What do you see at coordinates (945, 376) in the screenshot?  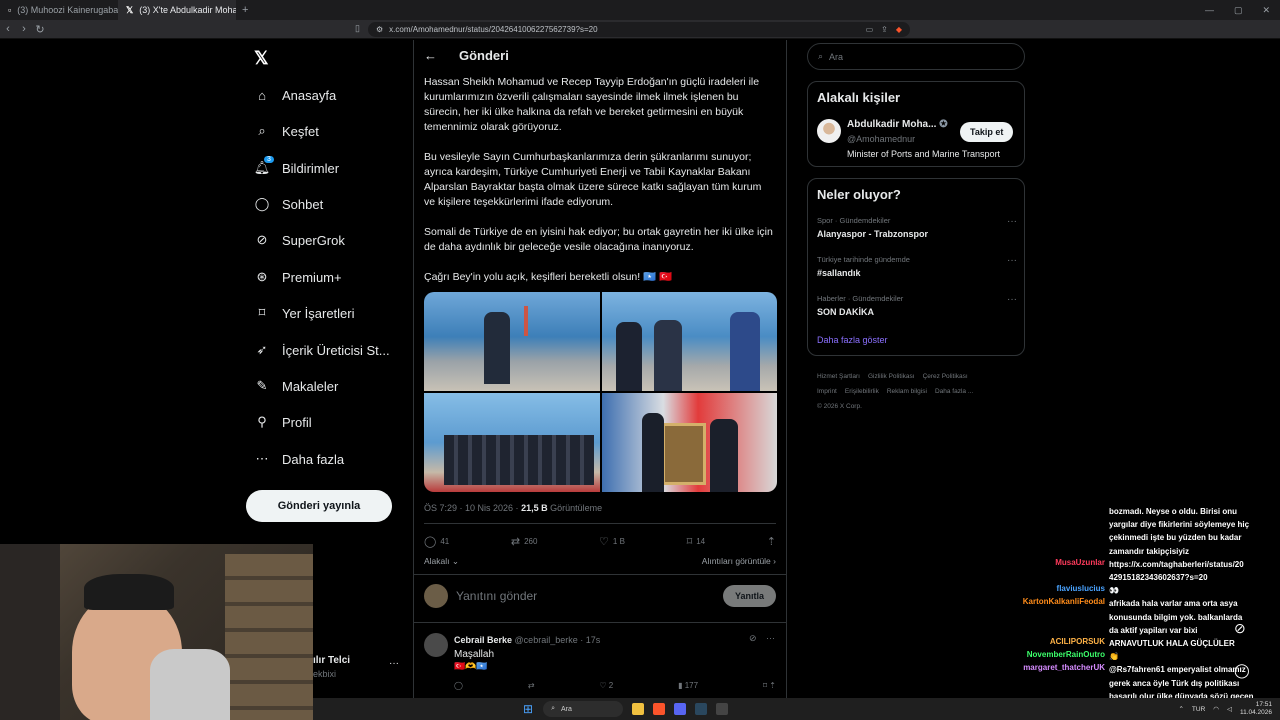 I see `footer-link: Çerez Politikası` at bounding box center [945, 376].